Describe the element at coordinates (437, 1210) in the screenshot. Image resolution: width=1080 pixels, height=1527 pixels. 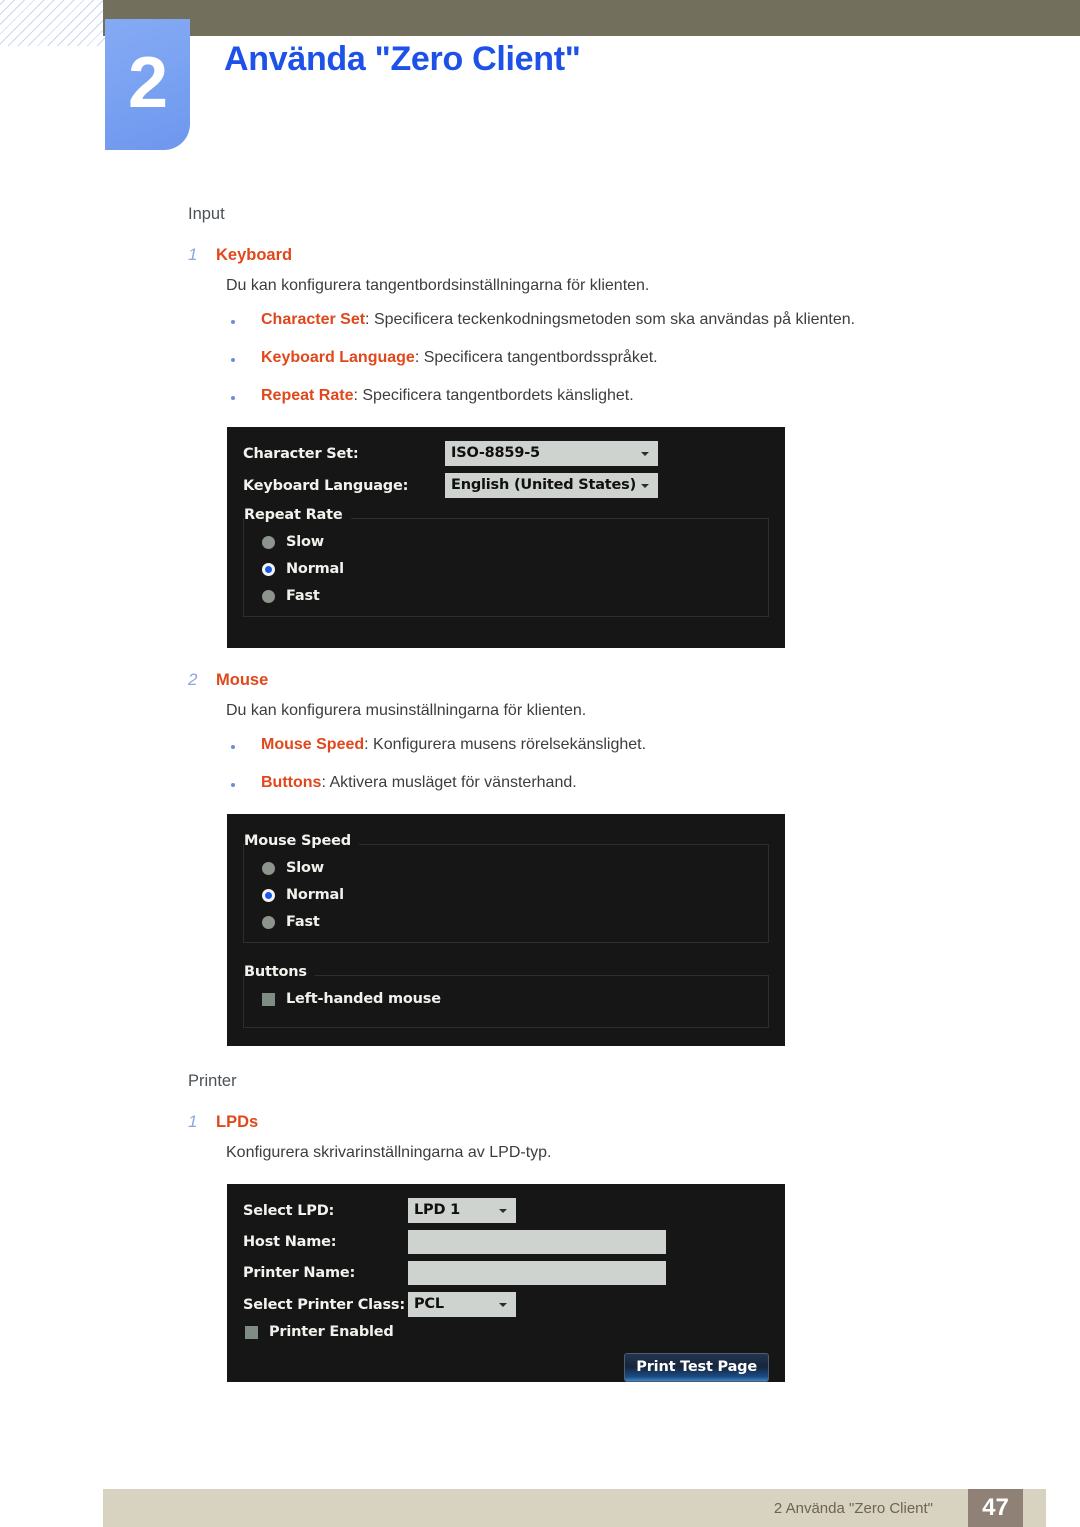
I see `select-lpd-value: LPD 1` at that location.